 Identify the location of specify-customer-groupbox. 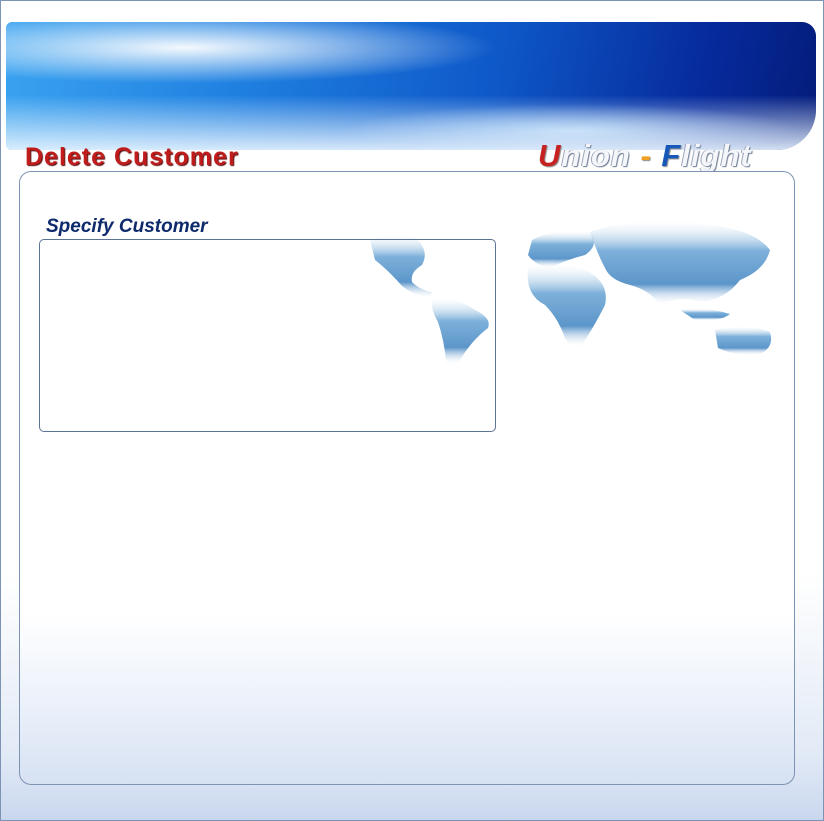
(267, 335).